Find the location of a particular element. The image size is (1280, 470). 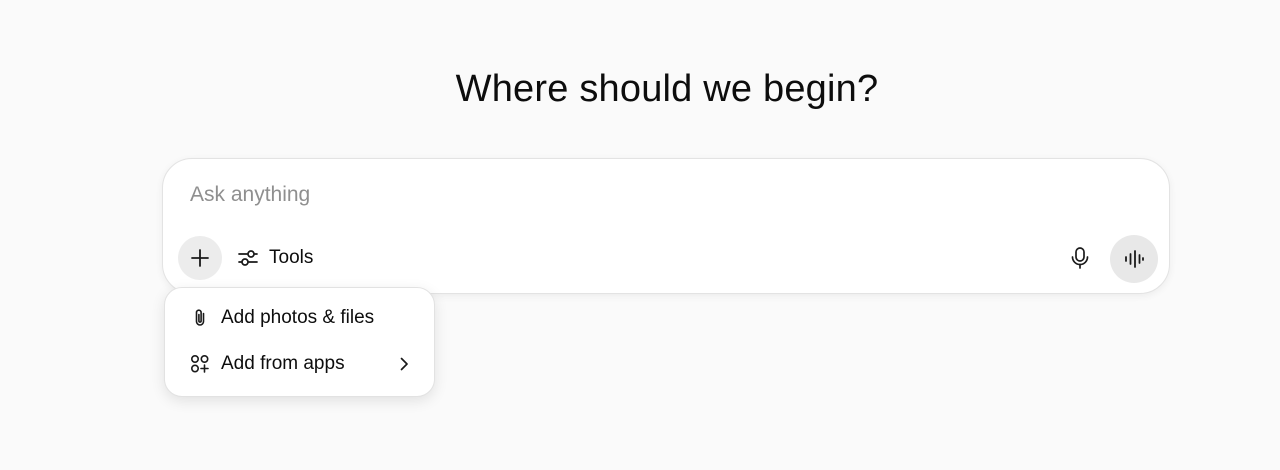

plus-icon is located at coordinates (200, 258).